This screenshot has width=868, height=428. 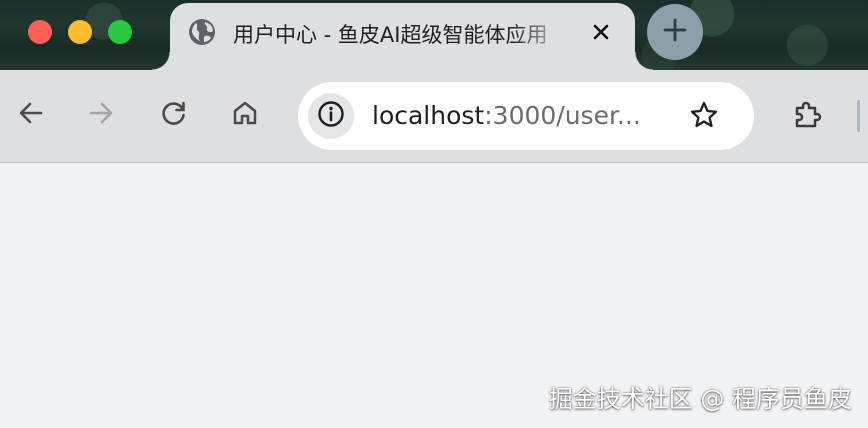 I want to click on close-icon, so click(x=601, y=32).